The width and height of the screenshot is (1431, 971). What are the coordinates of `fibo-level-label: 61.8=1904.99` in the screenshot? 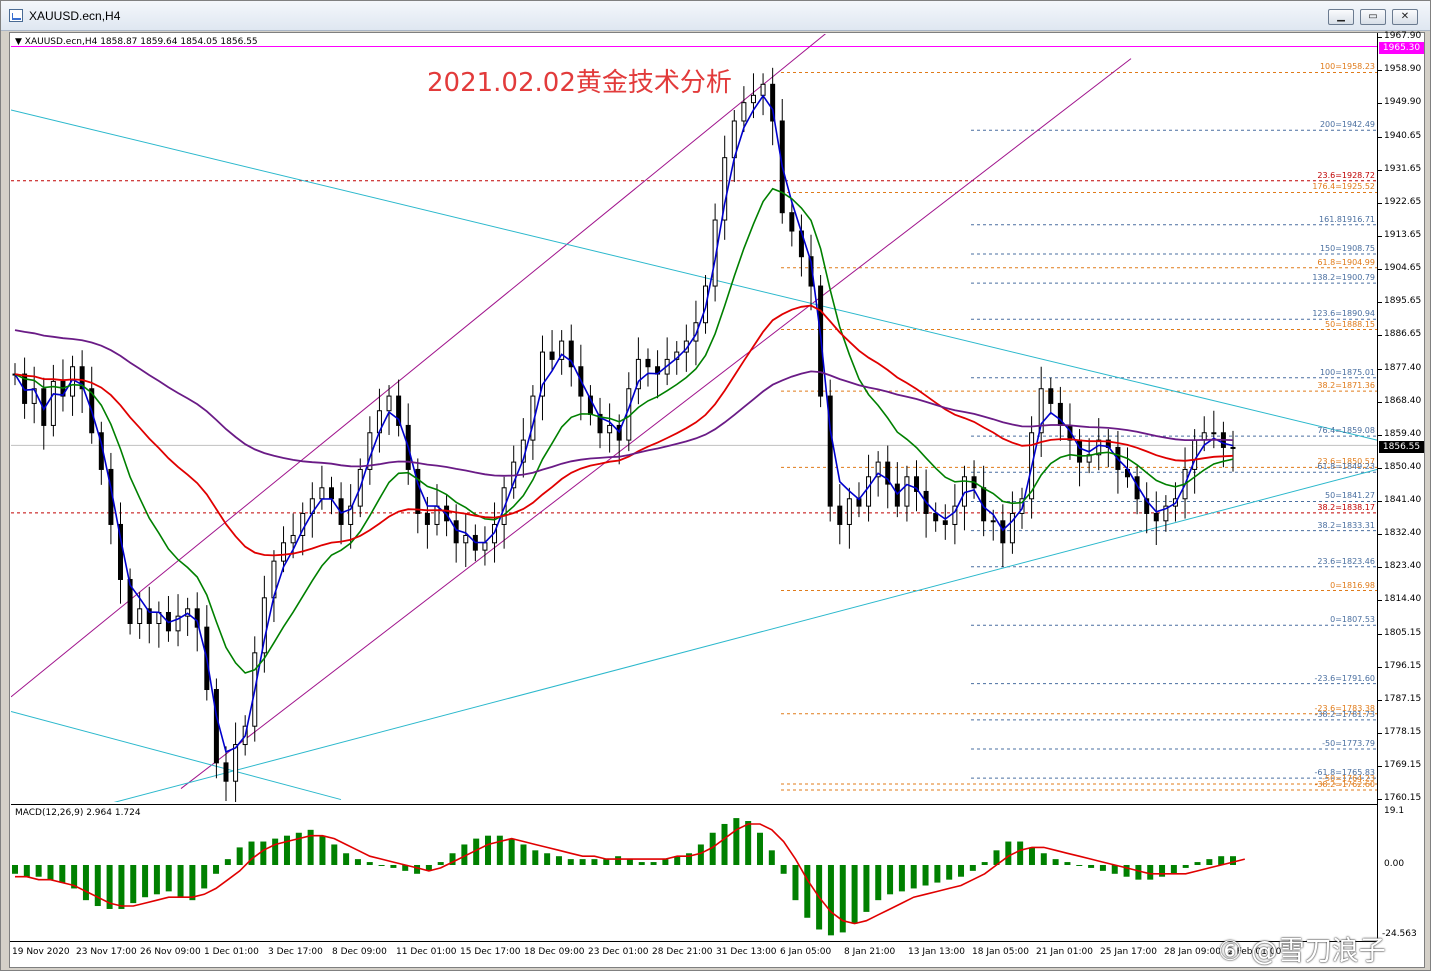 It's located at (1346, 262).